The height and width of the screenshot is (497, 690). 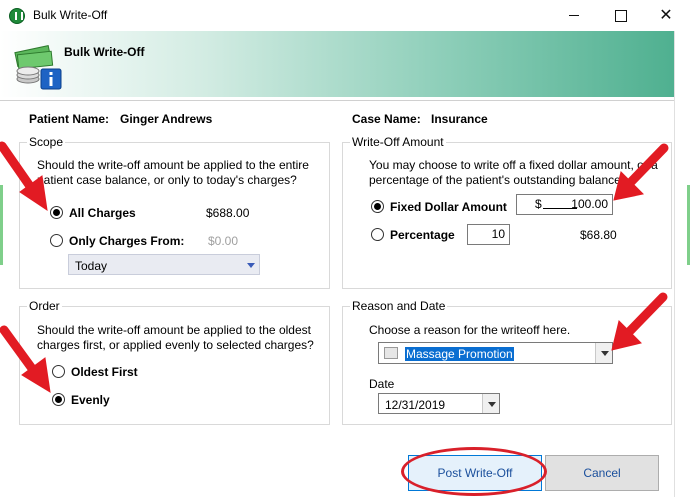 I want to click on calendar-dropdown-icon, so click(x=490, y=403).